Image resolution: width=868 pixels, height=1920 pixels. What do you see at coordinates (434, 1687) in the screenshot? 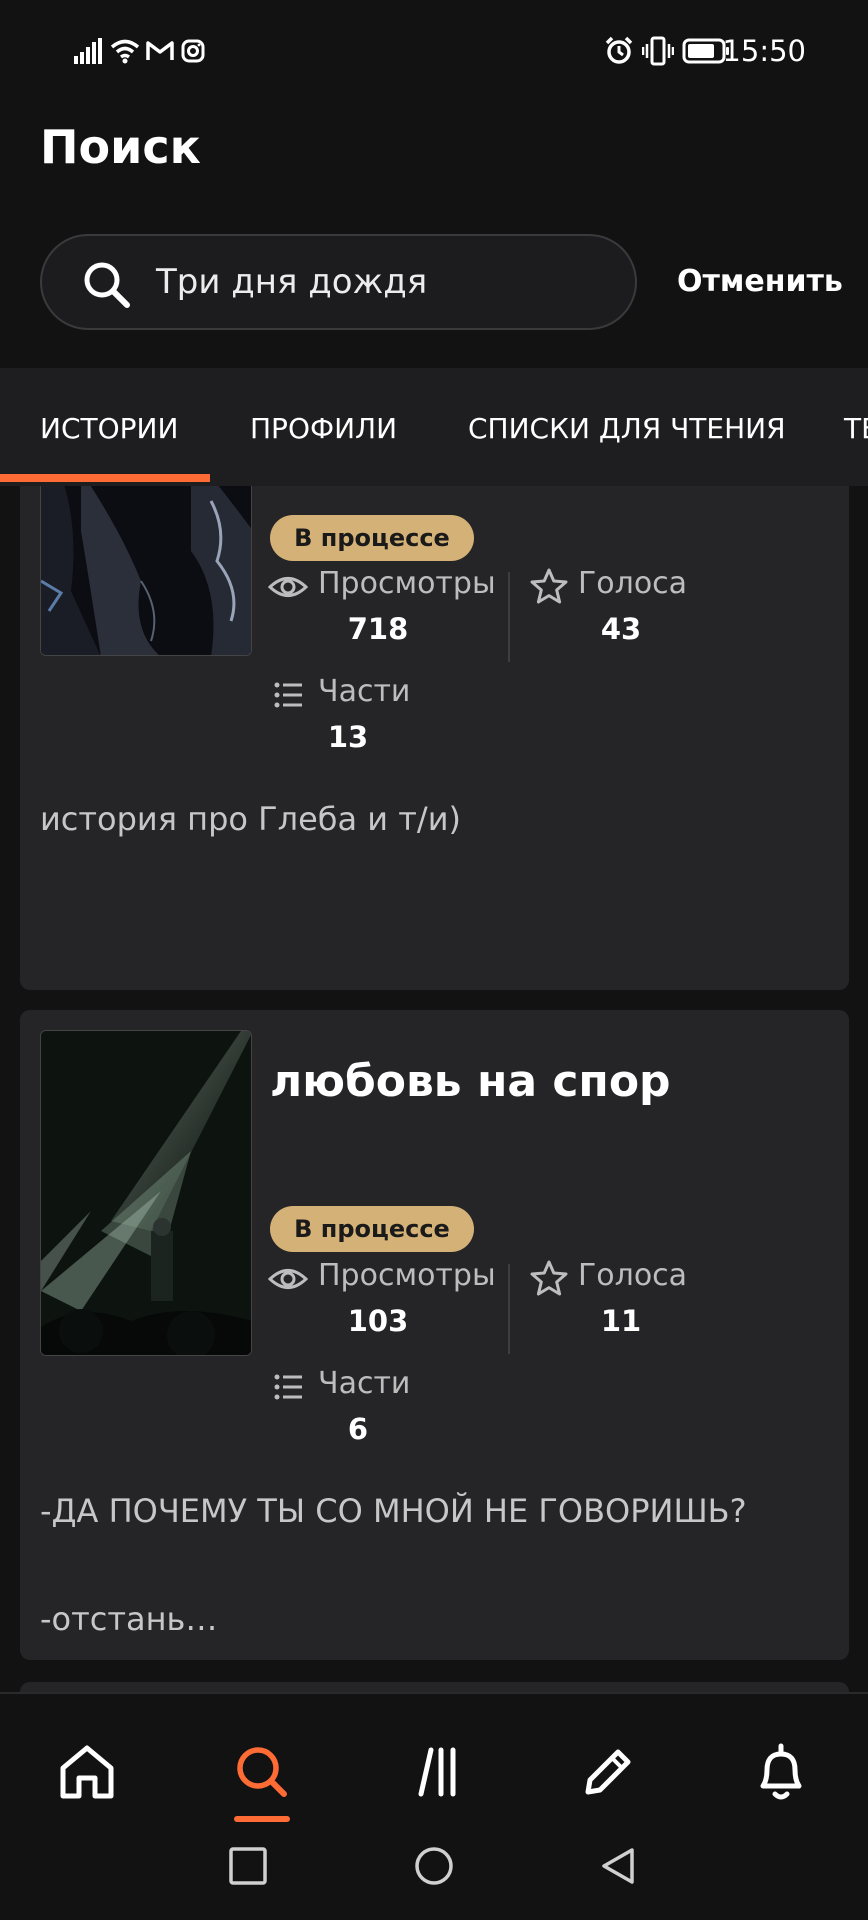
I see `story-card` at bounding box center [434, 1687].